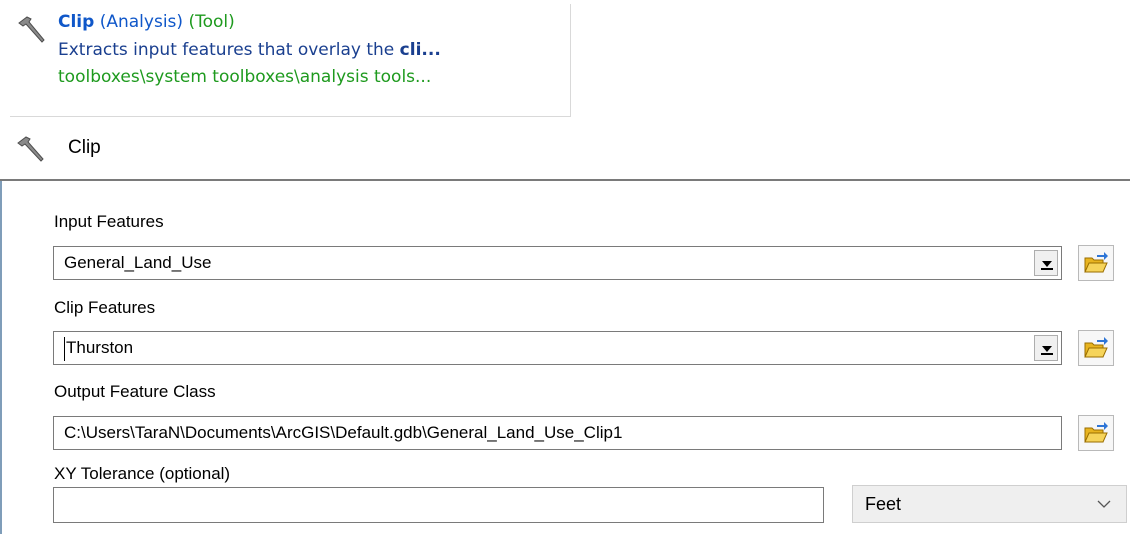 The height and width of the screenshot is (534, 1130). What do you see at coordinates (557, 348) in the screenshot?
I see `clip-features-combobox: Thurston` at bounding box center [557, 348].